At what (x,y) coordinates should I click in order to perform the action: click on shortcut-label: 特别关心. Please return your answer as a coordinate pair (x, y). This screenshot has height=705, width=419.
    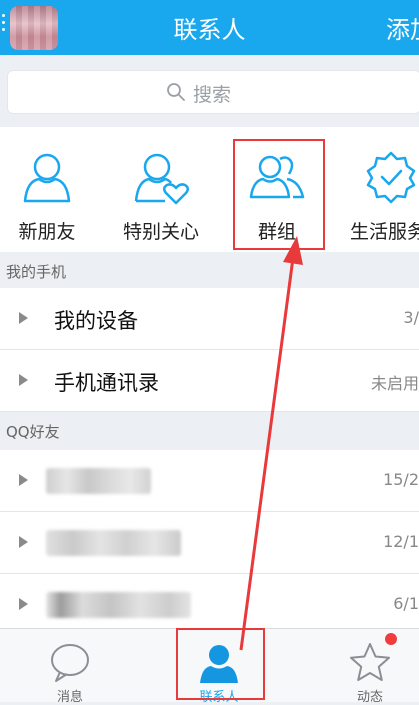
    Looking at the image, I should click on (160, 232).